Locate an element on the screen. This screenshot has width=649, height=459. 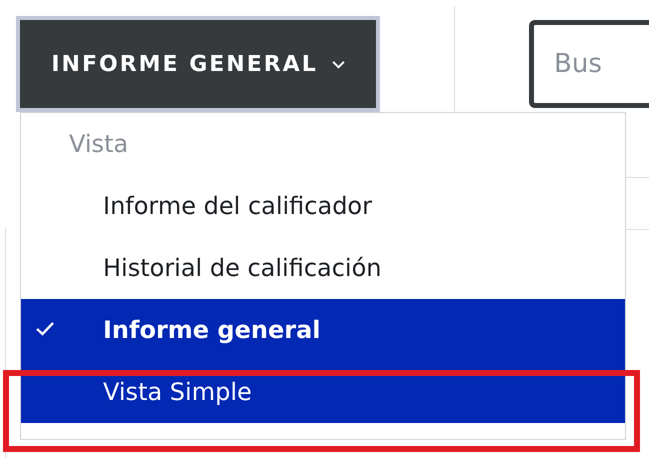
menu-item: Historial de calificación is located at coordinates (323, 268).